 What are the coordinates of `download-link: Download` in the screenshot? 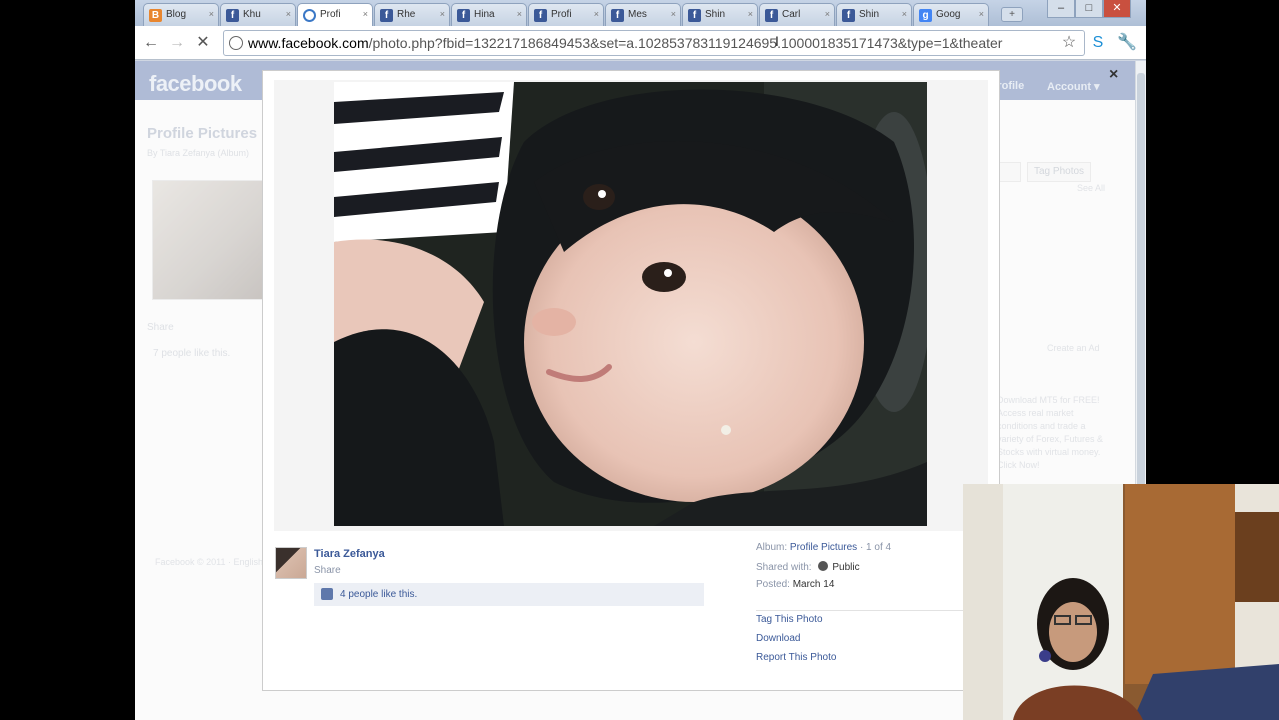 It's located at (778, 638).